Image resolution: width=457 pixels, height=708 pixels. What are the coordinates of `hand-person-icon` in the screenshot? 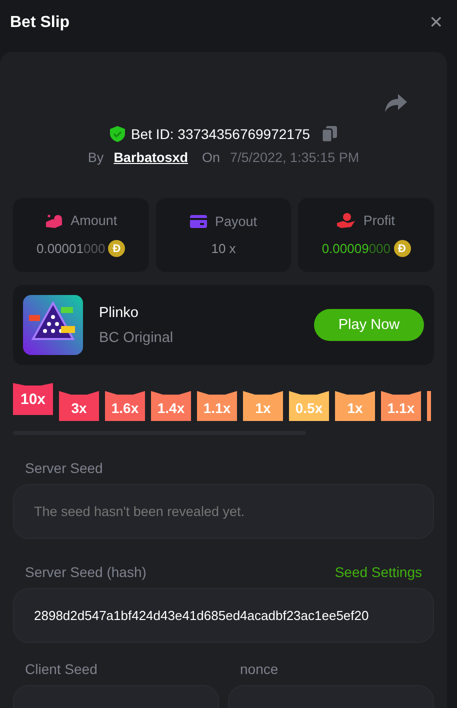 It's located at (346, 220).